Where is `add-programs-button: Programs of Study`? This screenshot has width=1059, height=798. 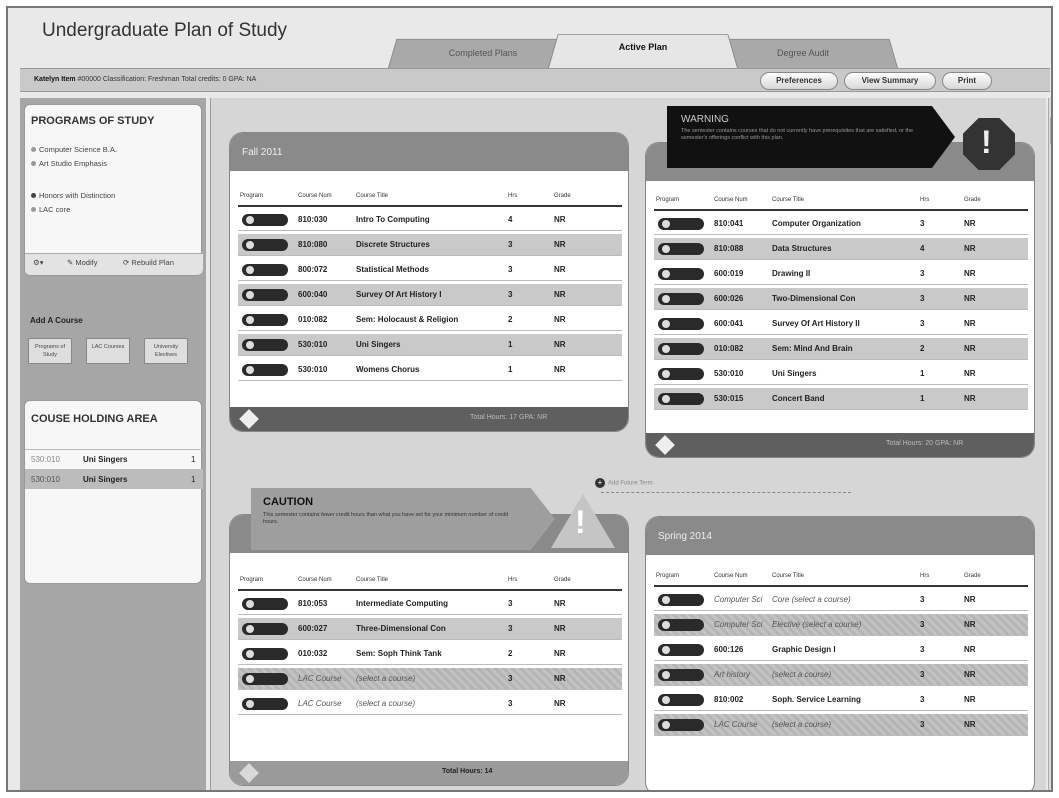 add-programs-button: Programs of Study is located at coordinates (50, 351).